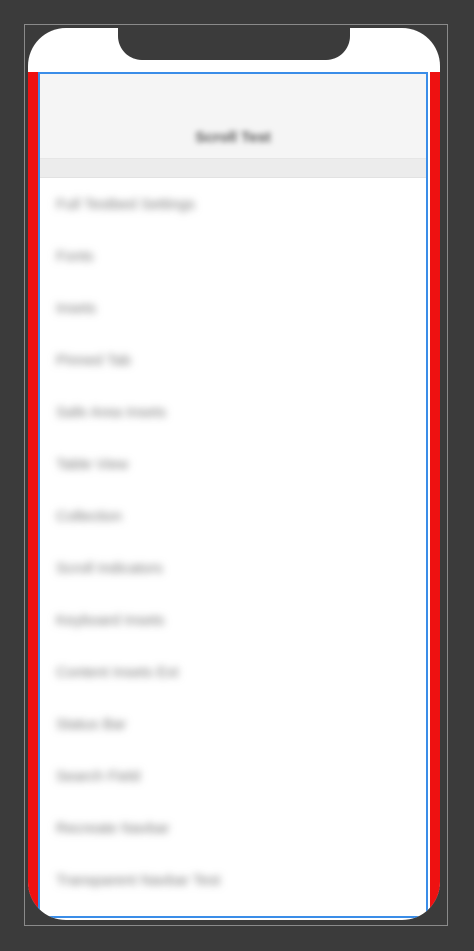 The image size is (474, 951). Describe the element at coordinates (233, 204) in the screenshot. I see `list-item: Full Testbed Settings` at that location.